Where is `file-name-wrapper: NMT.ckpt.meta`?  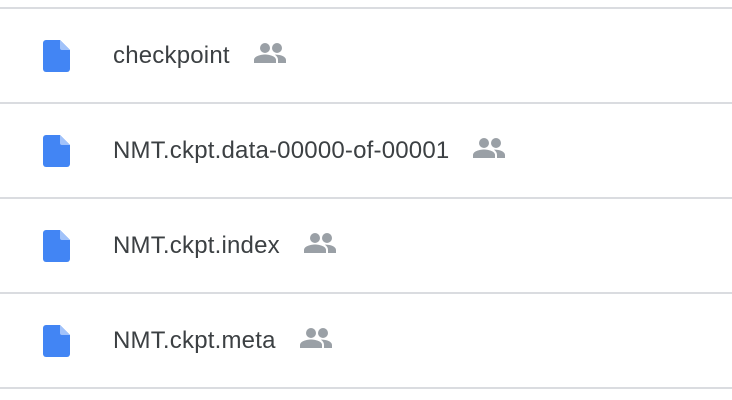
file-name-wrapper: NMT.ckpt.meta is located at coordinates (223, 341).